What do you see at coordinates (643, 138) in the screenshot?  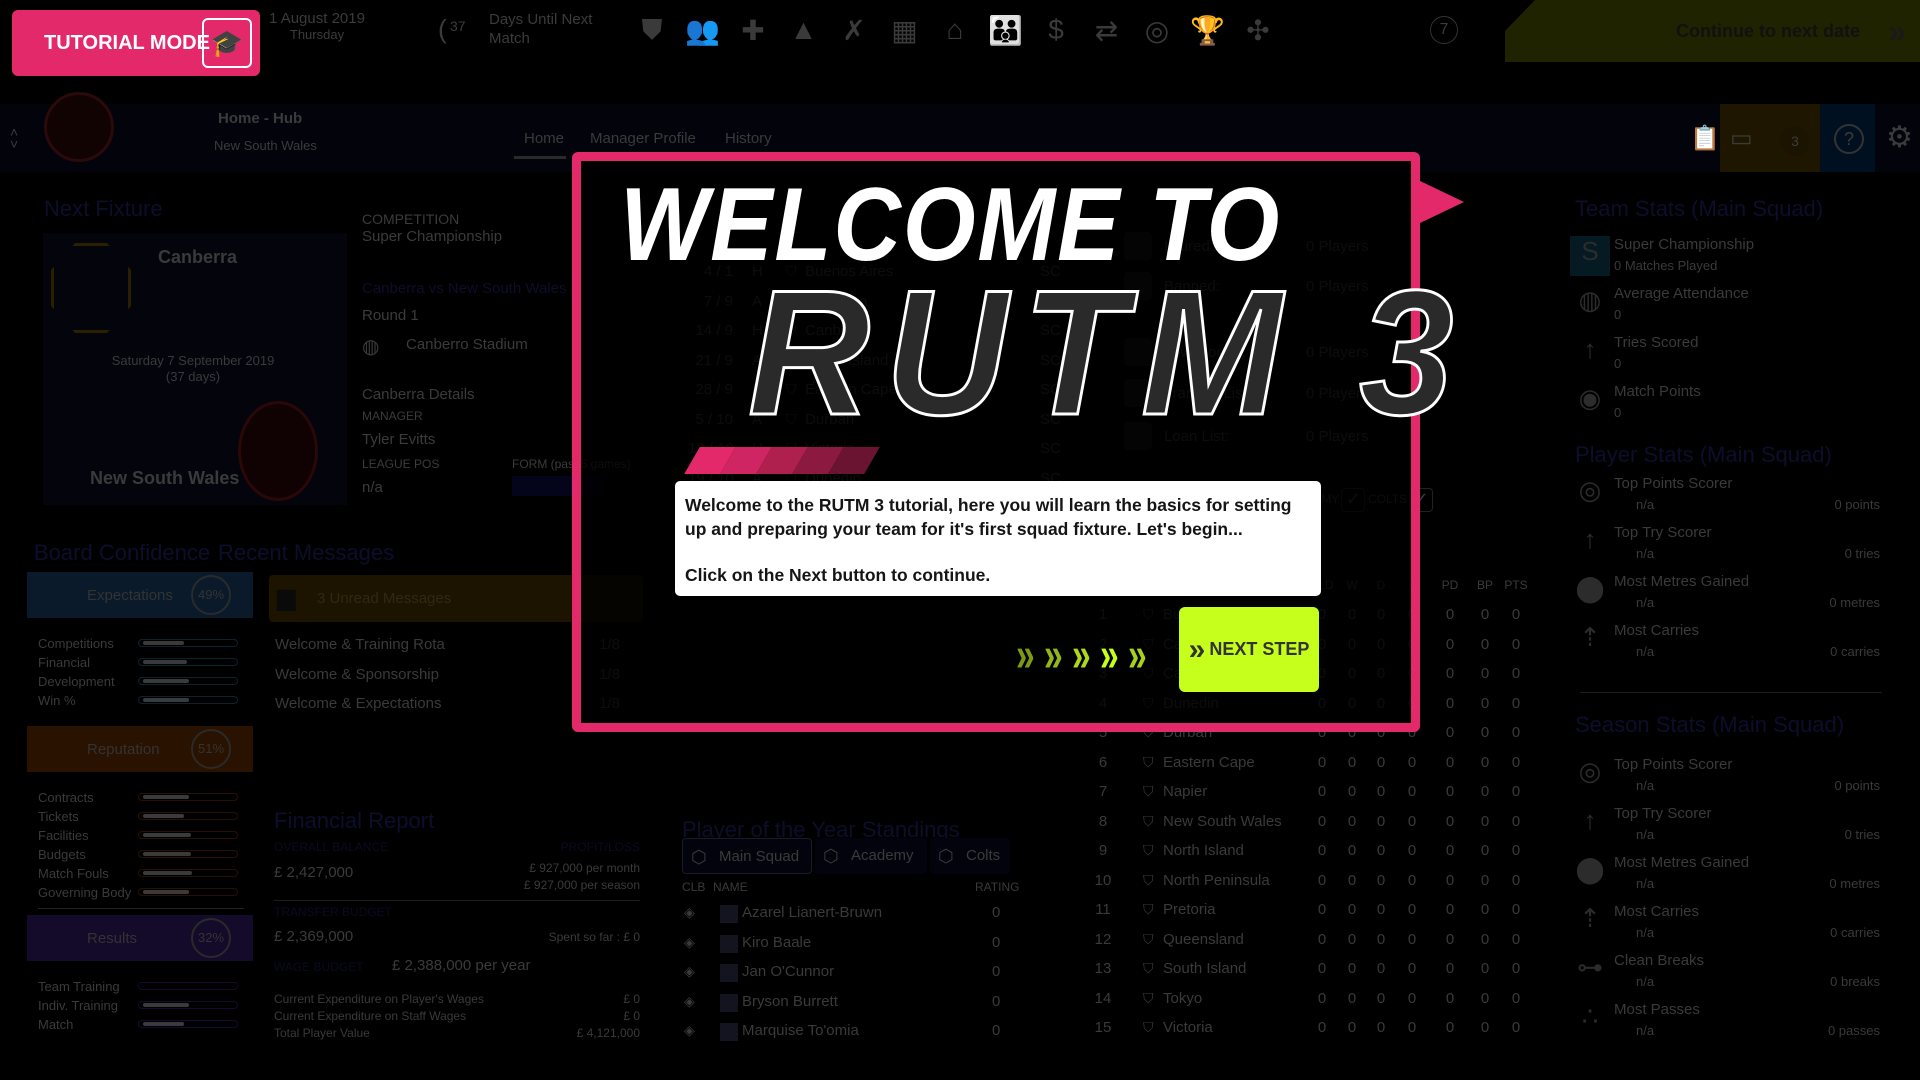 I see `tab-manager-profile: Manager Profile` at bounding box center [643, 138].